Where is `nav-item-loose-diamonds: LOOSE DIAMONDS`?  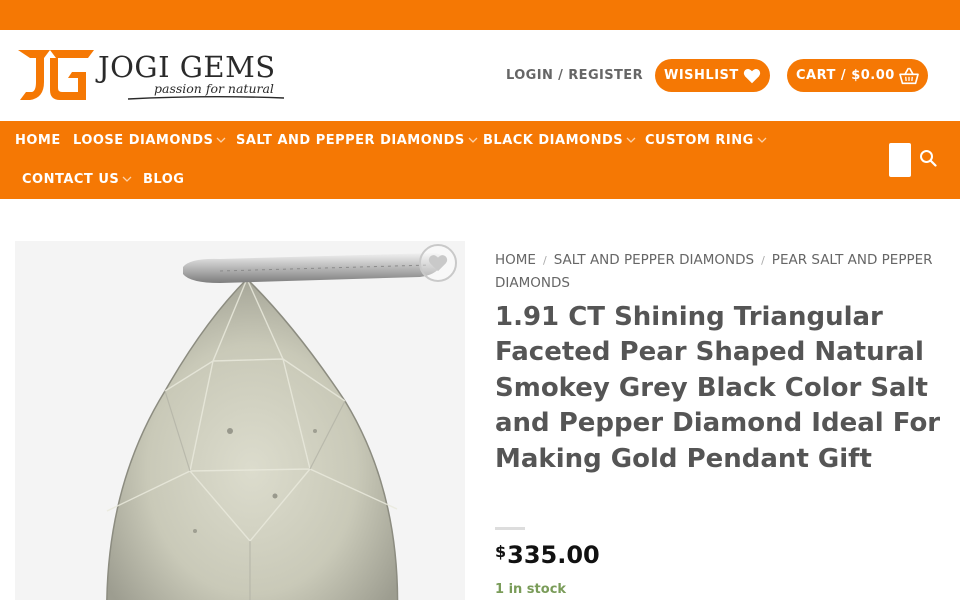 nav-item-loose-diamonds: LOOSE DIAMONDS is located at coordinates (149, 140).